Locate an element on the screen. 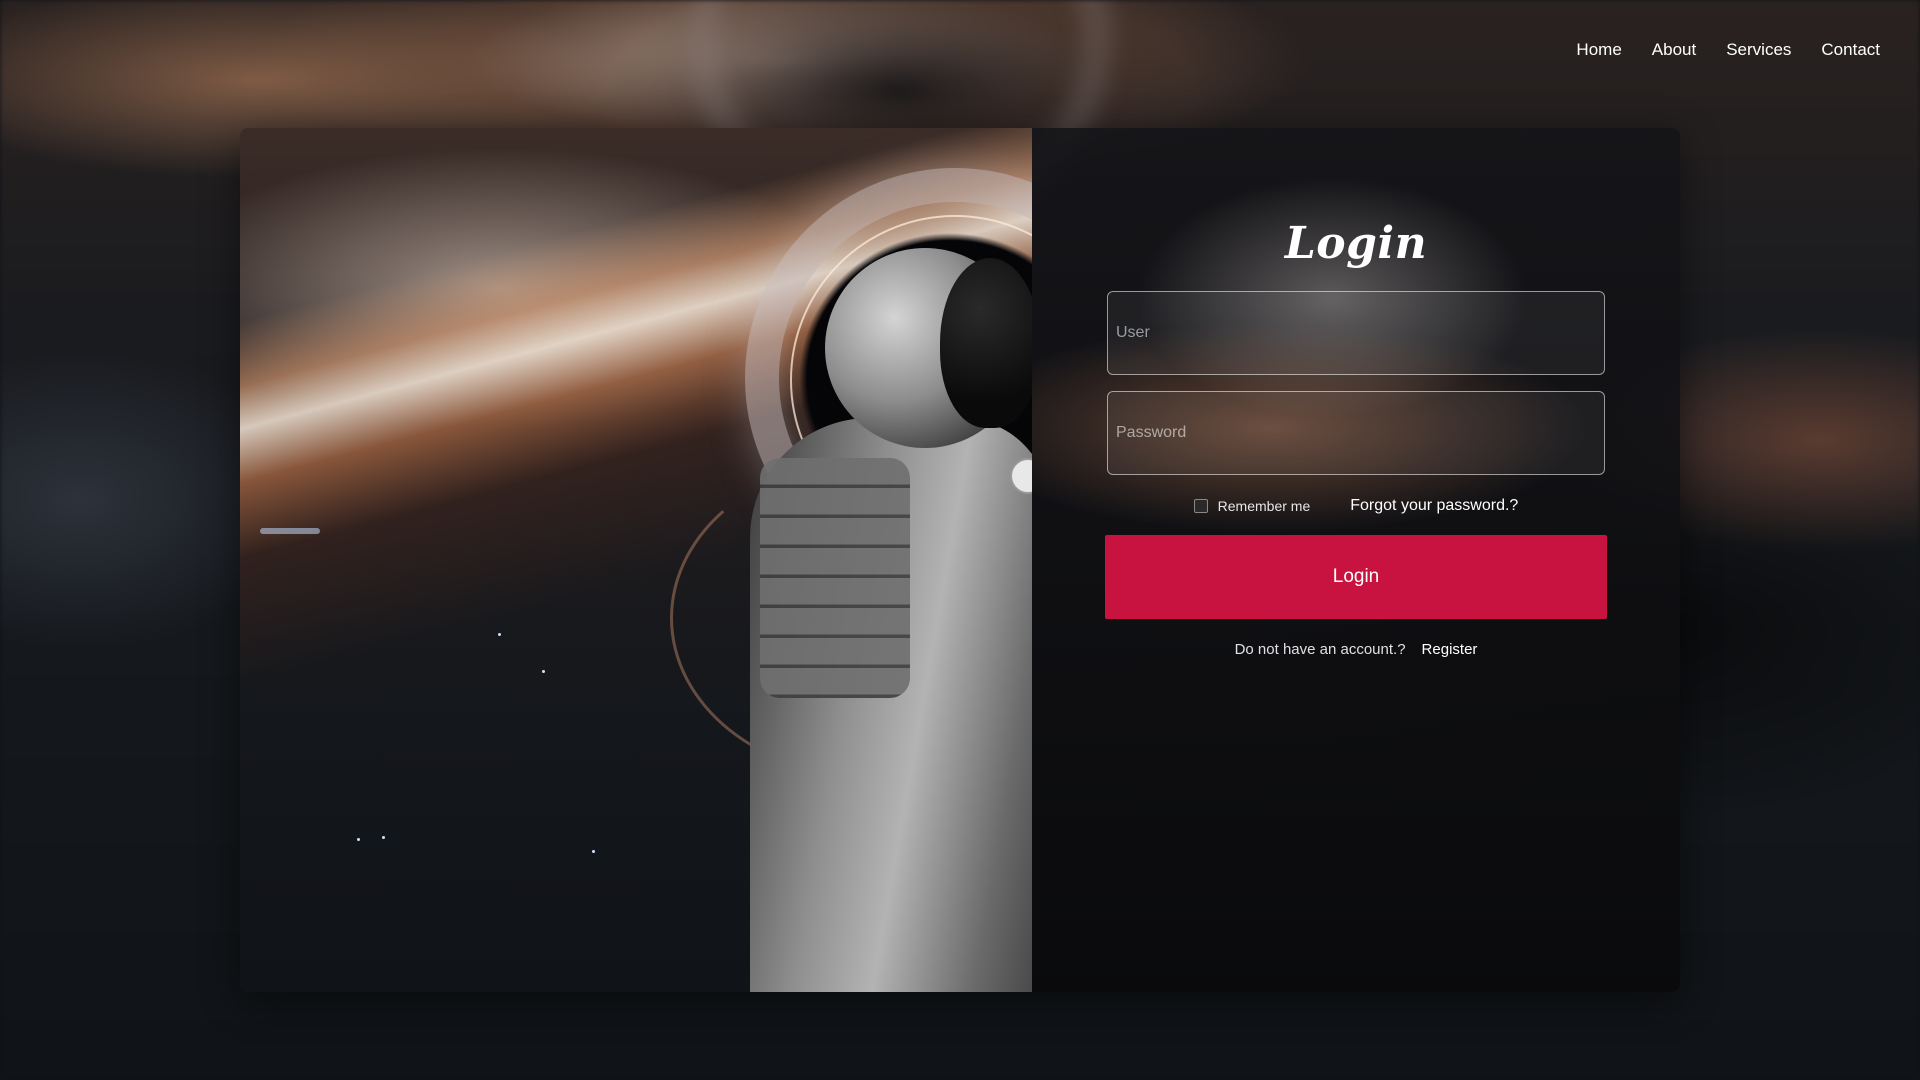 The height and width of the screenshot is (1080, 1920). register-link: Register is located at coordinates (1450, 649).